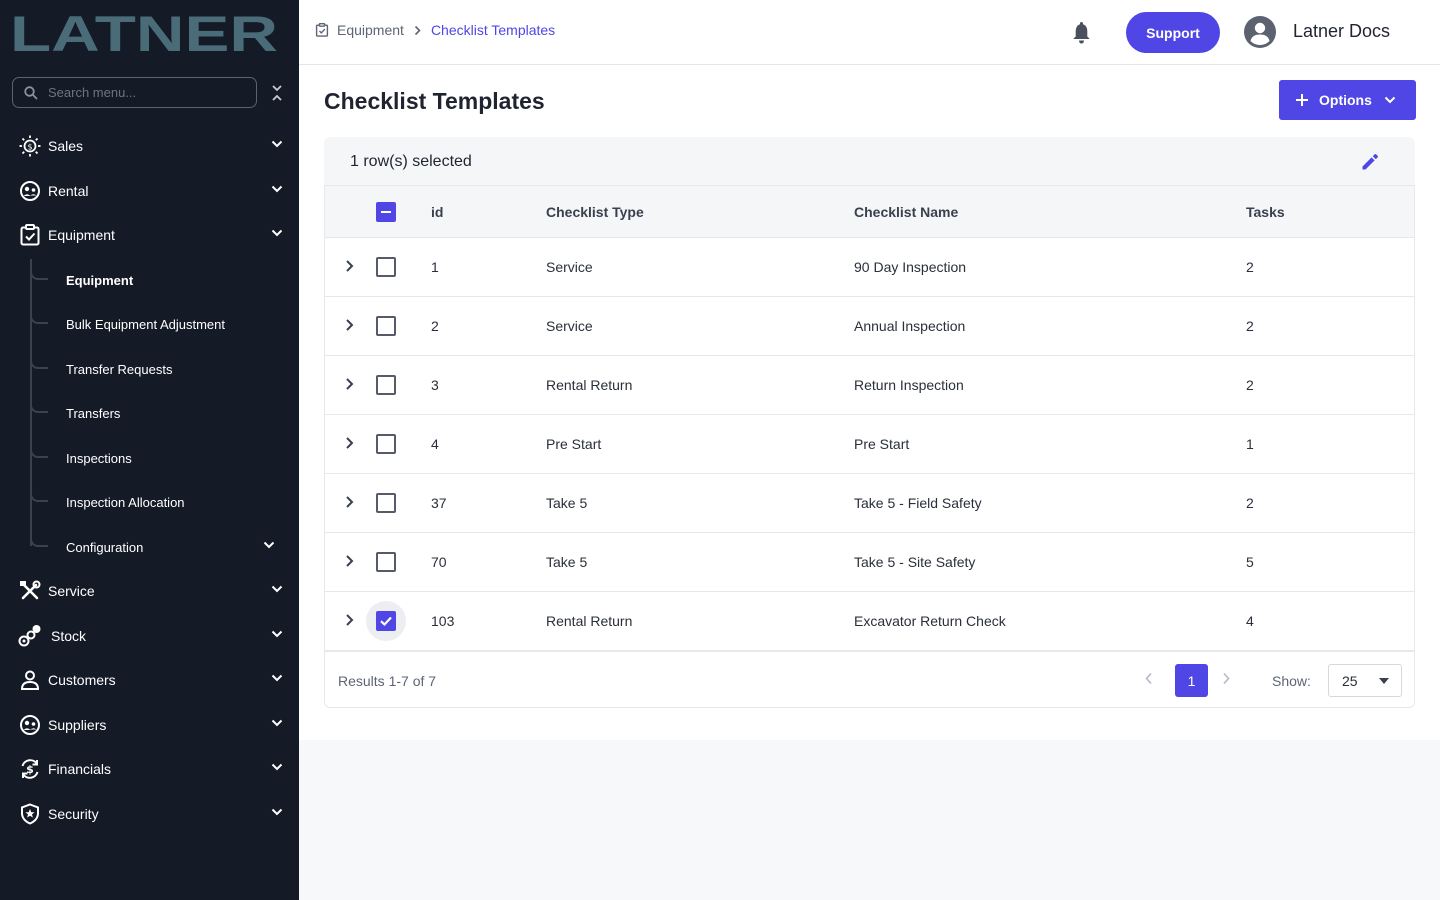 The width and height of the screenshot is (1440, 900). What do you see at coordinates (68, 191) in the screenshot?
I see `sidebar-item-label: Rental` at bounding box center [68, 191].